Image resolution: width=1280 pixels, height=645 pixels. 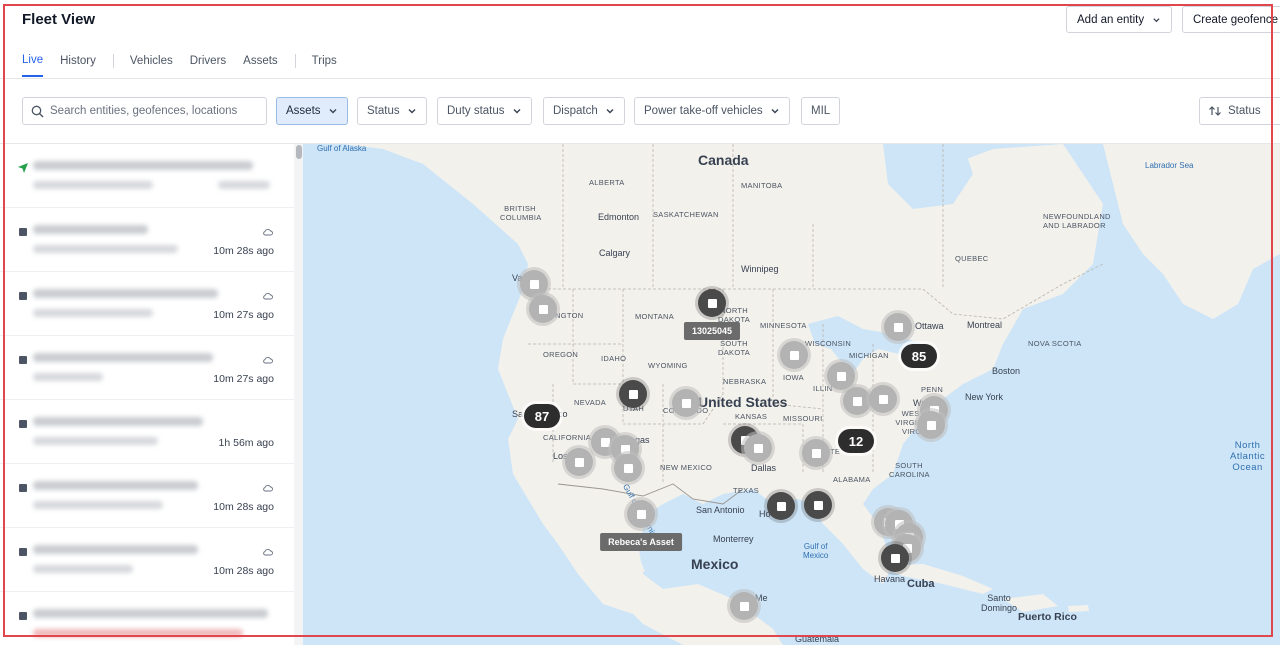 What do you see at coordinates (324, 65) in the screenshot?
I see `tab-trips: Trips` at bounding box center [324, 65].